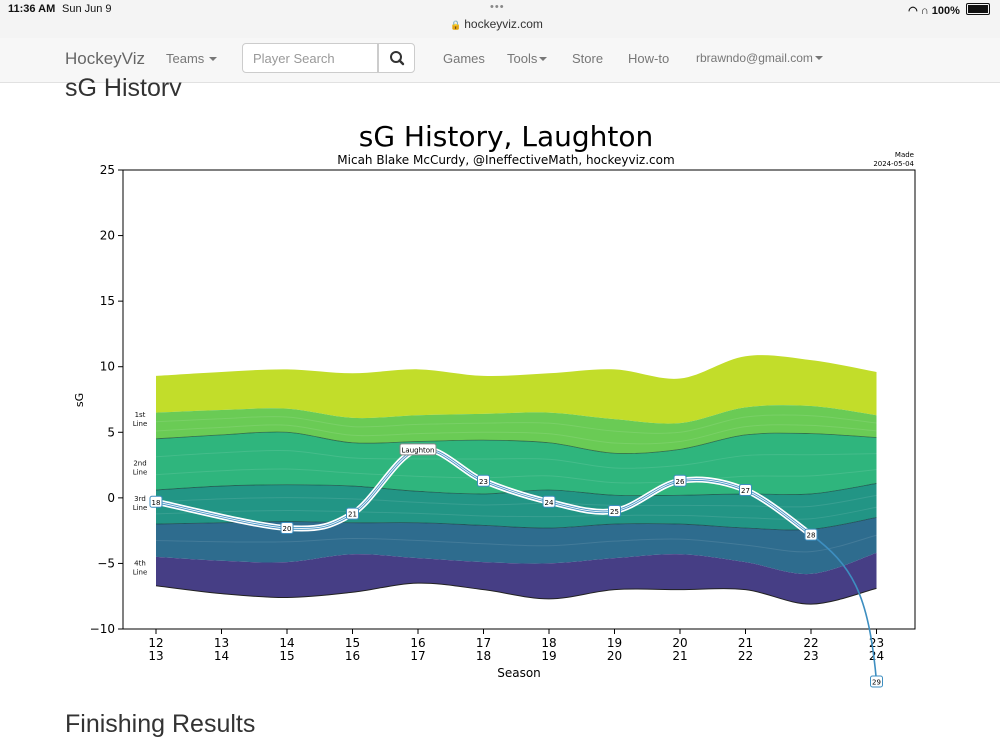 The image size is (1000, 750). Describe the element at coordinates (745, 656) in the screenshot. I see `x-tick-label-bottom: 22` at that location.